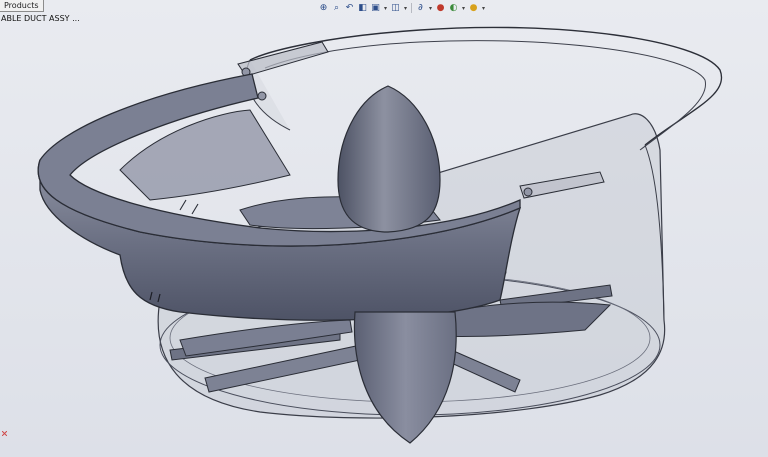 This screenshot has height=457, width=768. What do you see at coordinates (389, 159) in the screenshot?
I see `spinner-cone` at bounding box center [389, 159].